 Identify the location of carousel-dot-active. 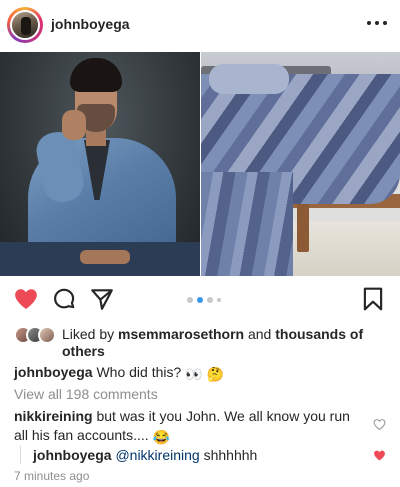
(200, 300).